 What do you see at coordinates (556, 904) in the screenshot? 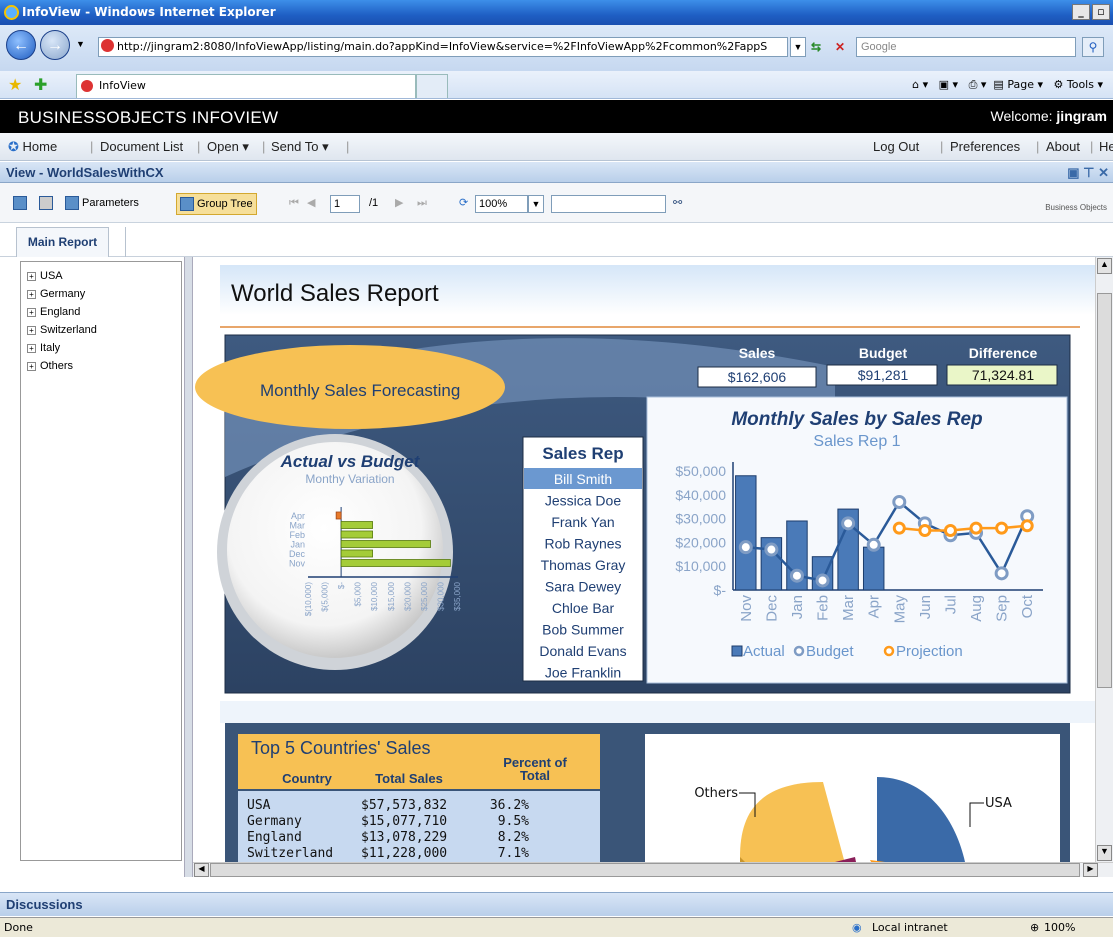
I see `discussions-bar: Discussions` at bounding box center [556, 904].